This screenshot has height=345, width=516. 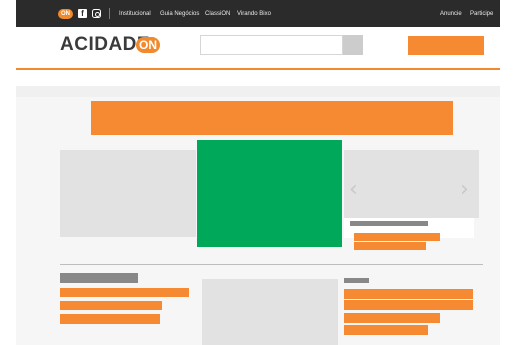 What do you see at coordinates (135, 14) in the screenshot?
I see `nav-link-institucional: Institucional` at bounding box center [135, 14].